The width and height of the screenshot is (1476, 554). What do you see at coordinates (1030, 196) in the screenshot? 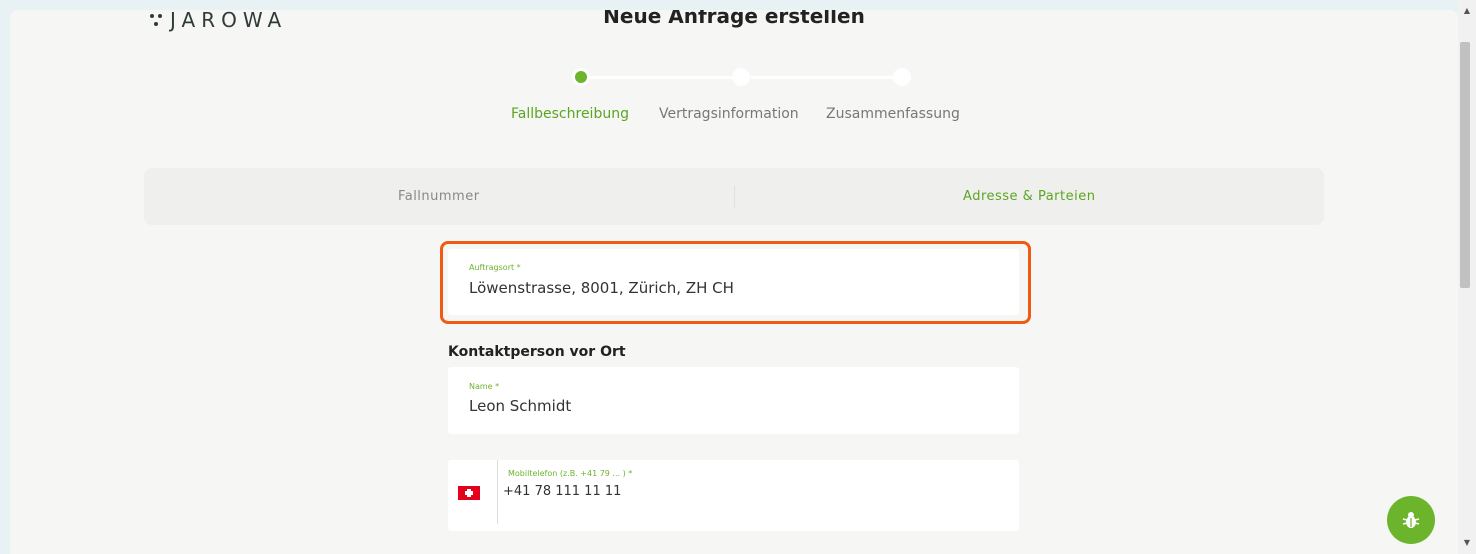
I see `tab-adresse-parteien: Adresse & Parteien` at bounding box center [1030, 196].